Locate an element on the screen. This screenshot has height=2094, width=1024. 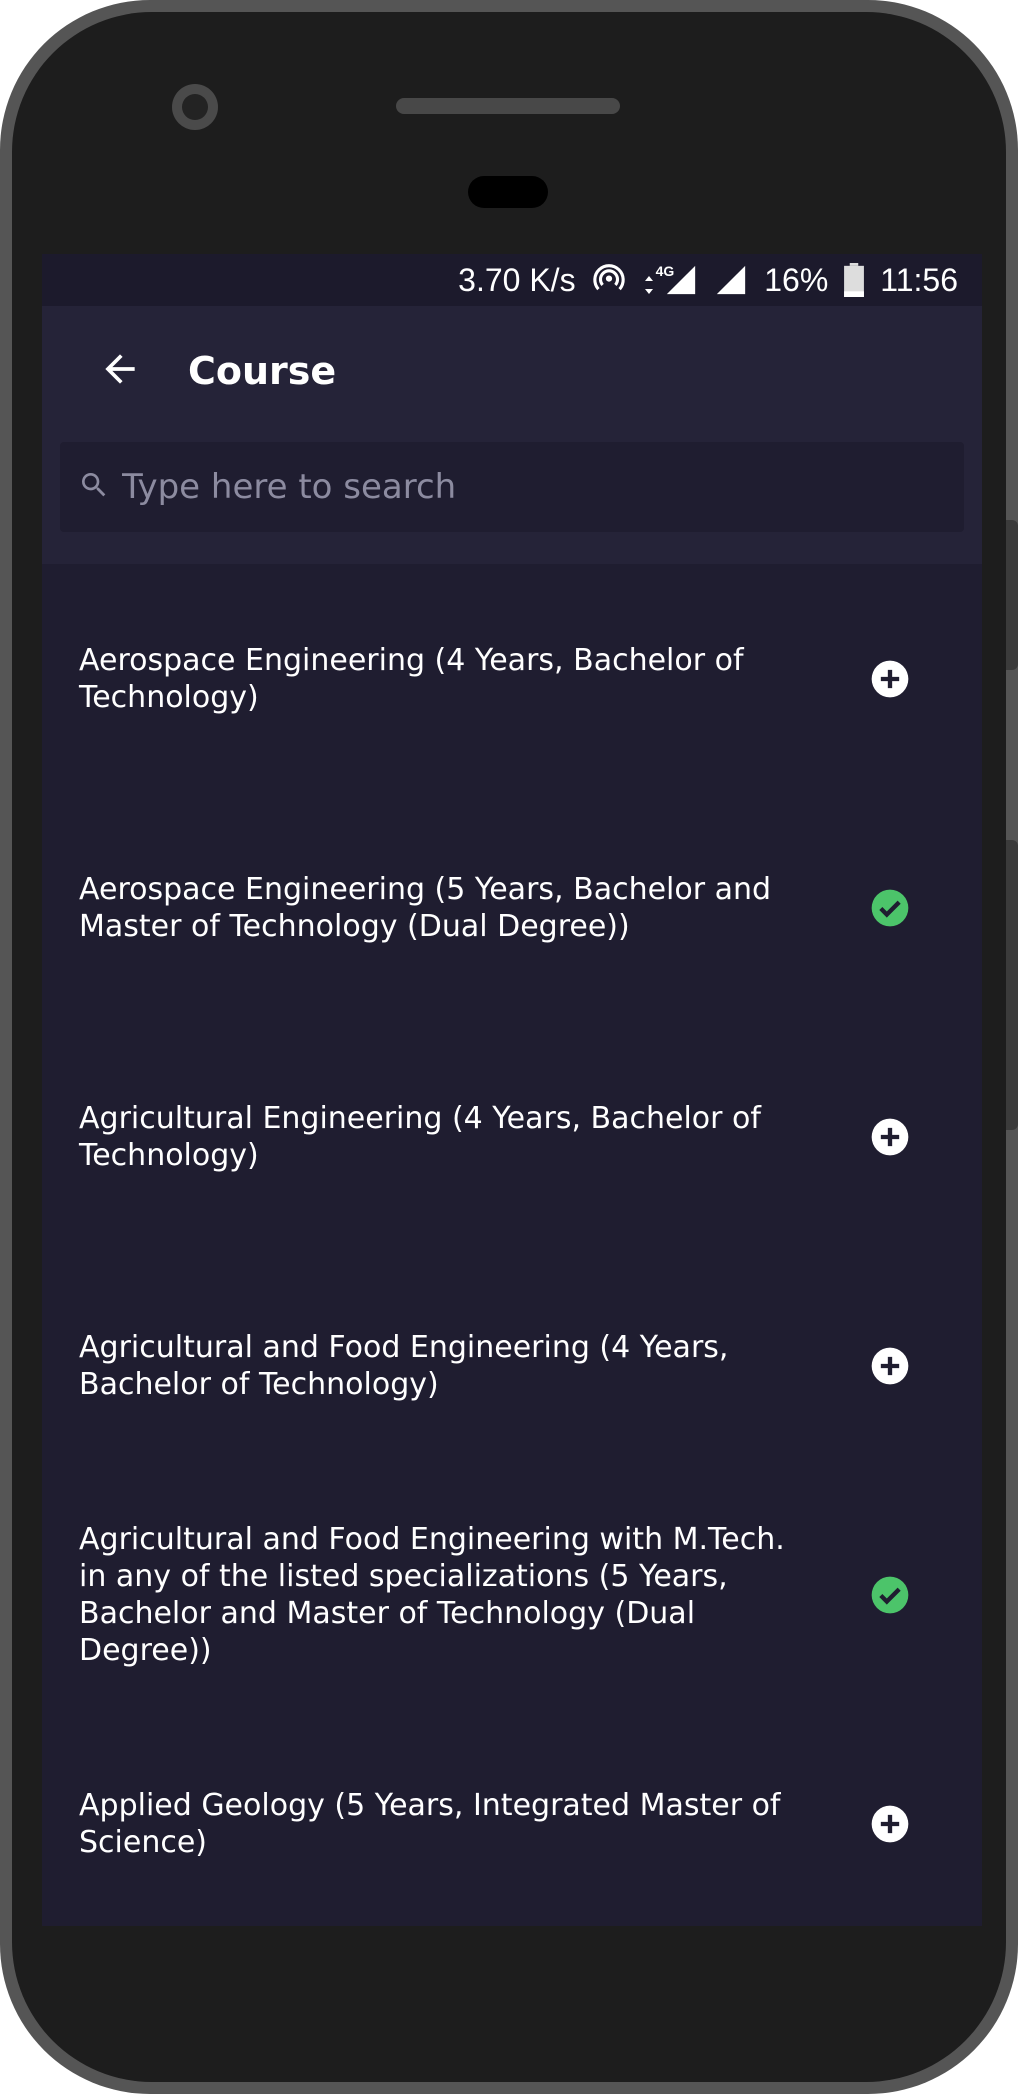
search-icon is located at coordinates (94, 487).